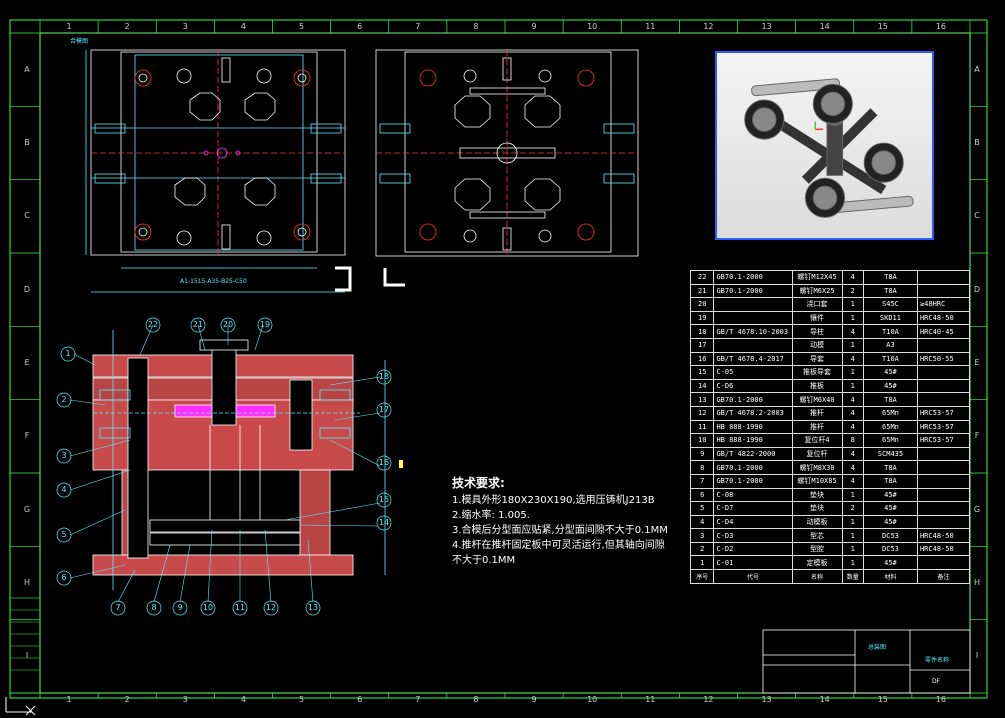 The height and width of the screenshot is (718, 1005). I want to click on note-line: 2.缩水率: 1.005., so click(491, 515).